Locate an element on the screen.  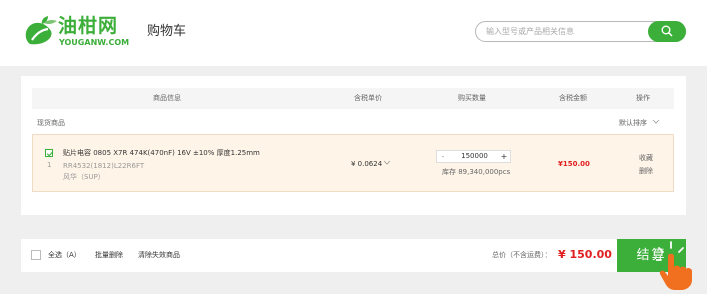
group-row: 现货商品 默认排序 is located at coordinates (353, 122).